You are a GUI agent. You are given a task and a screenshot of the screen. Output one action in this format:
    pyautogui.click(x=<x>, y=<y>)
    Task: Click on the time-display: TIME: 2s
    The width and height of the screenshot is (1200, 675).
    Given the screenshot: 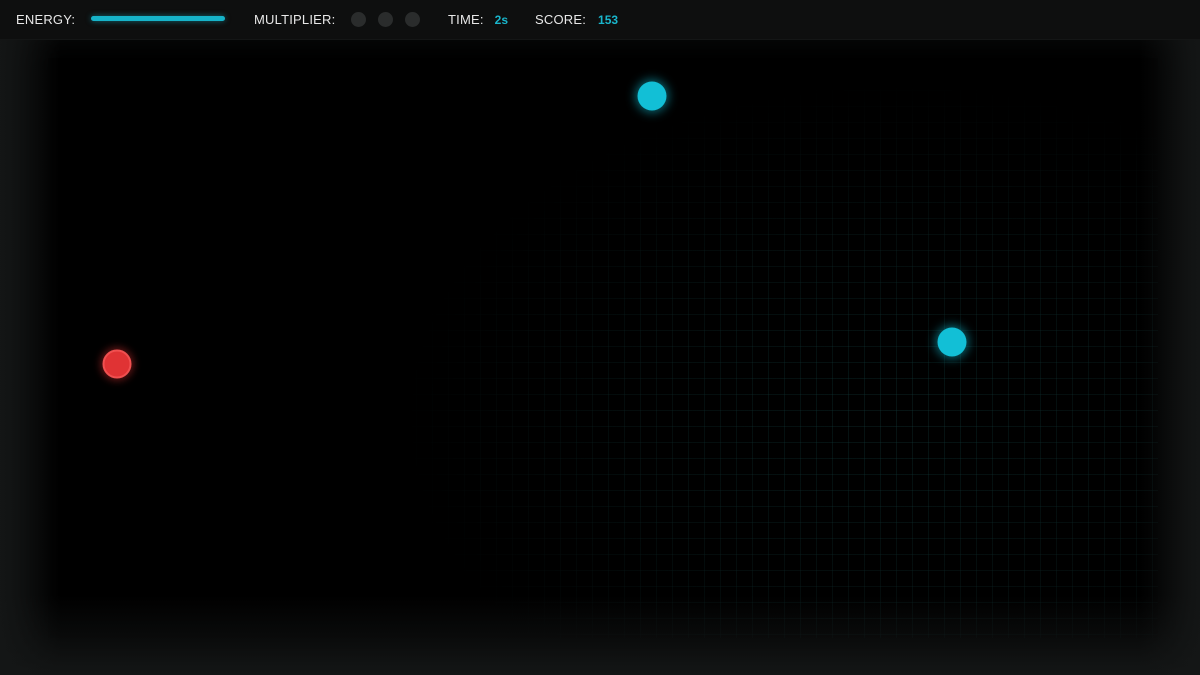 What is the action you would take?
    pyautogui.click(x=491, y=19)
    